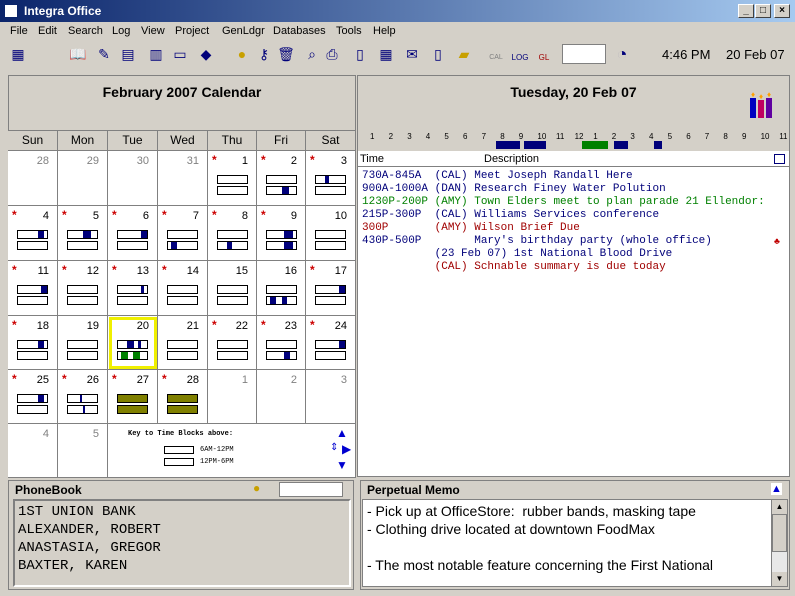 This screenshot has width=795, height=596. What do you see at coordinates (782, 11) in the screenshot?
I see `close-button: ×` at bounding box center [782, 11].